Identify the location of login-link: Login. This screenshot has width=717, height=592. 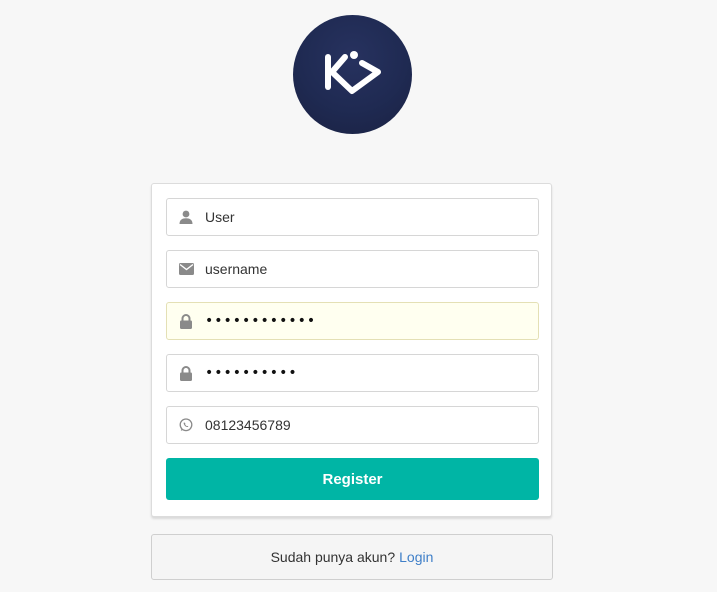
(416, 557).